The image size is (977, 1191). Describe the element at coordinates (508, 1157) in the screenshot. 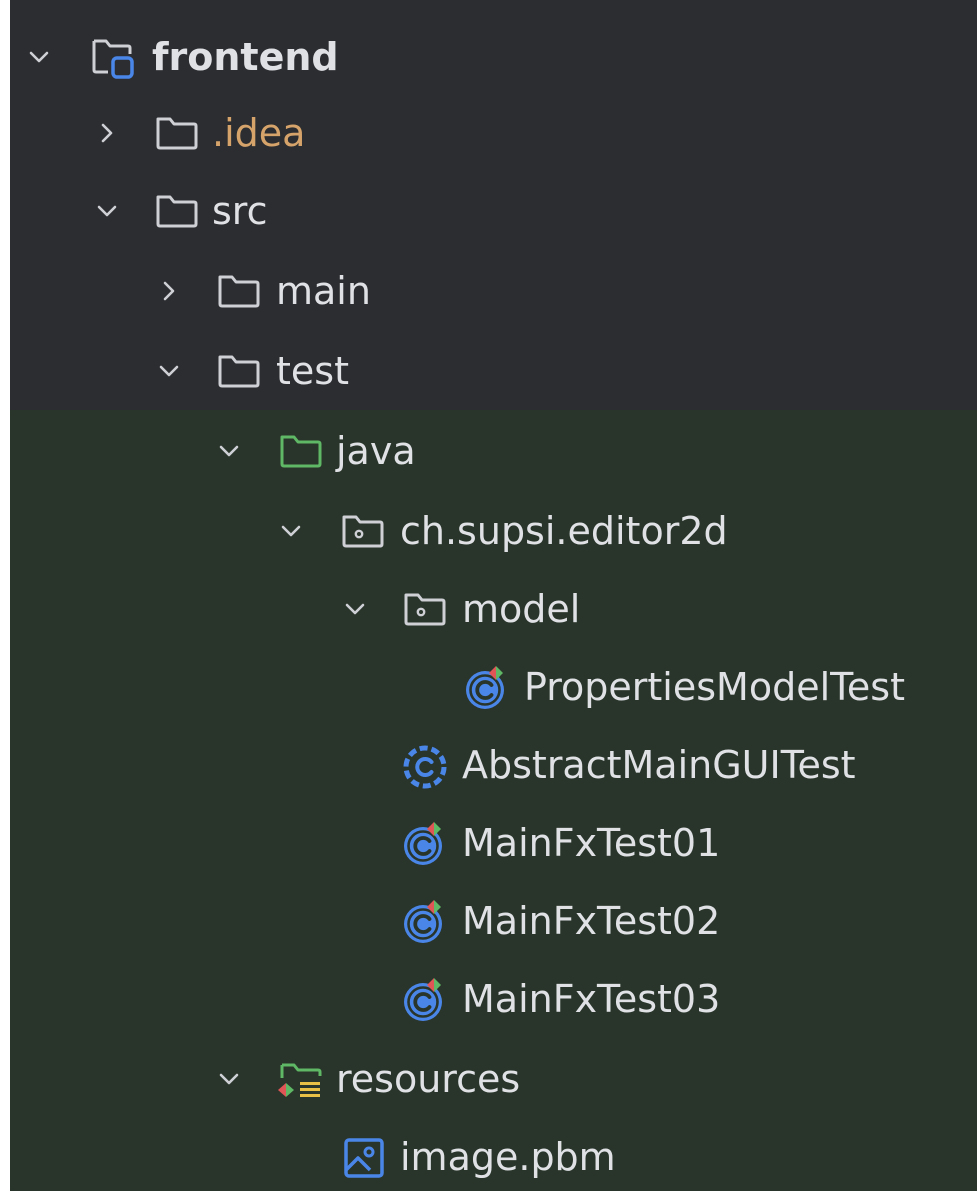

I see `tree-node-label: image.pbm` at that location.